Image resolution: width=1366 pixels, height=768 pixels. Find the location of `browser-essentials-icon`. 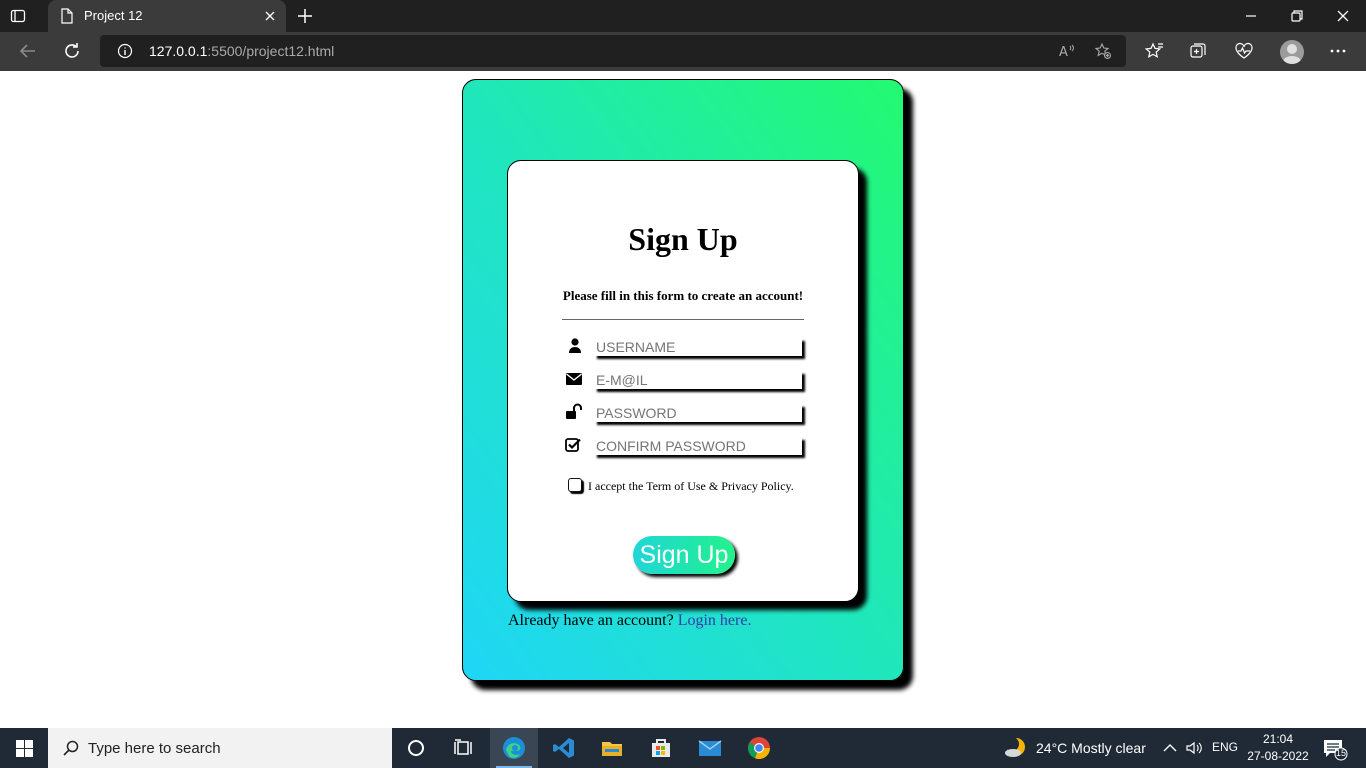

browser-essentials-icon is located at coordinates (1244, 51).